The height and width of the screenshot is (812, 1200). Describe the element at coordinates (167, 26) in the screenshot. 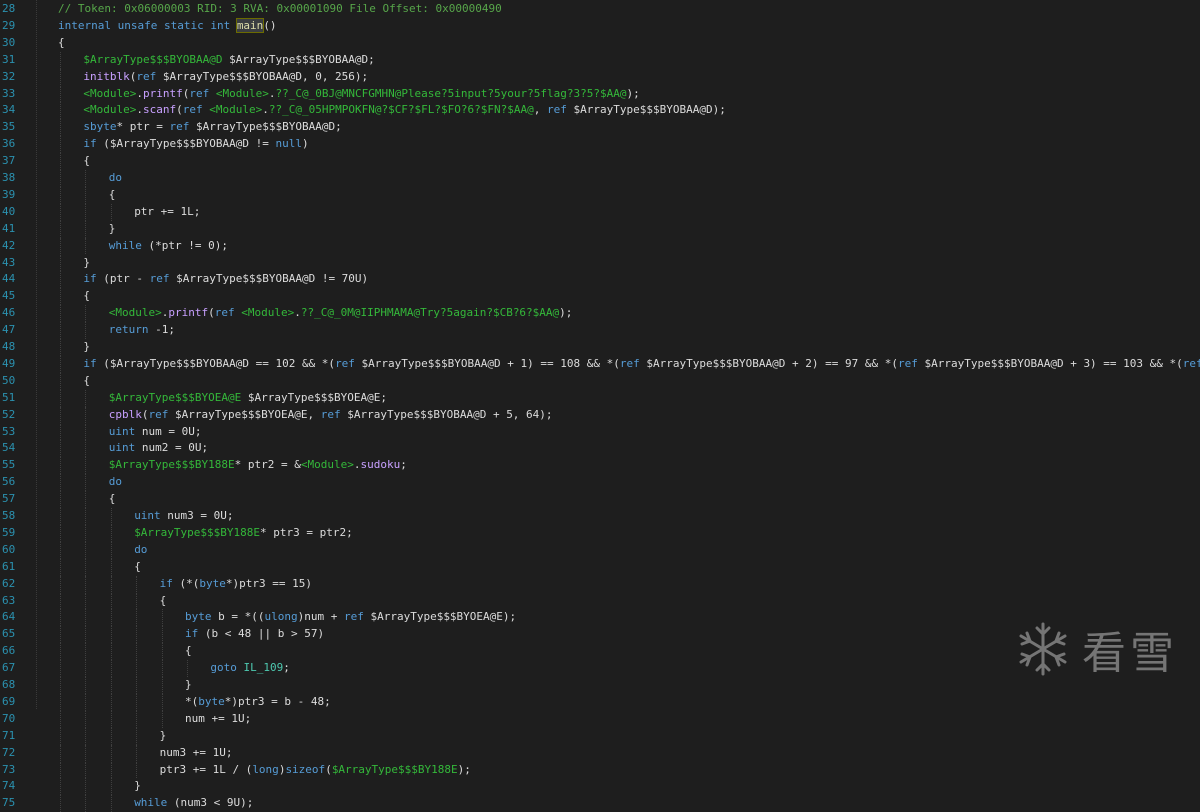

I see `code-text: internal unsafe static int main()` at that location.